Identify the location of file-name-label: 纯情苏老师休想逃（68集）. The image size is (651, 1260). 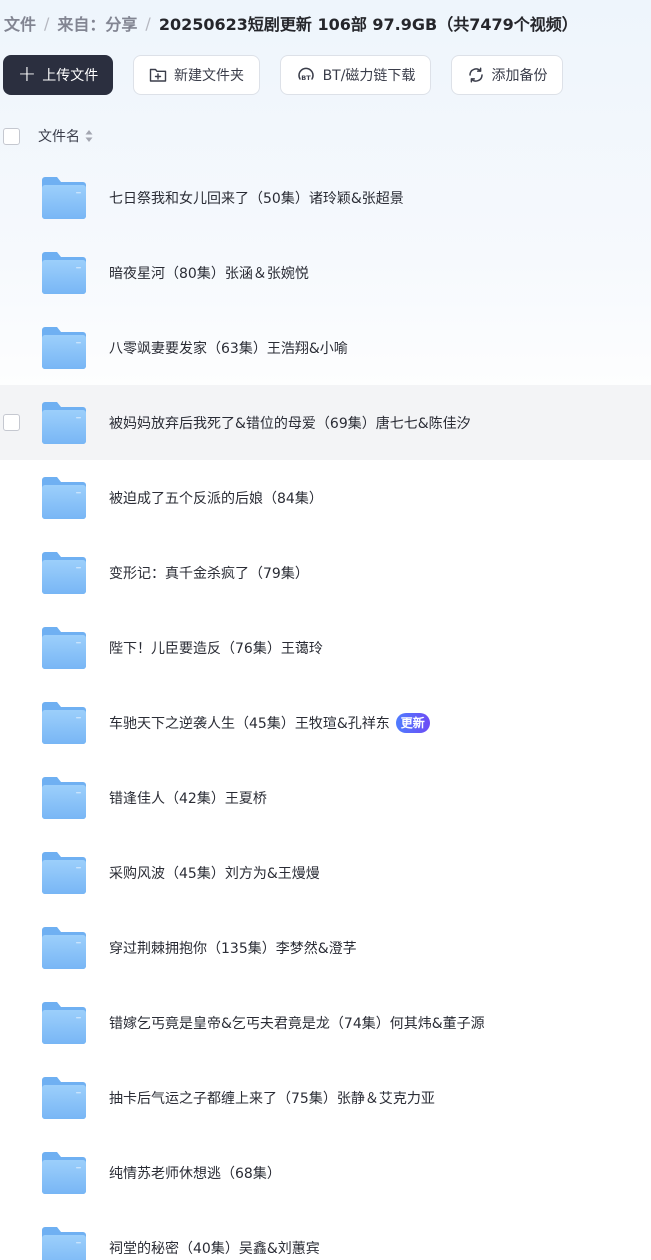
(195, 1173).